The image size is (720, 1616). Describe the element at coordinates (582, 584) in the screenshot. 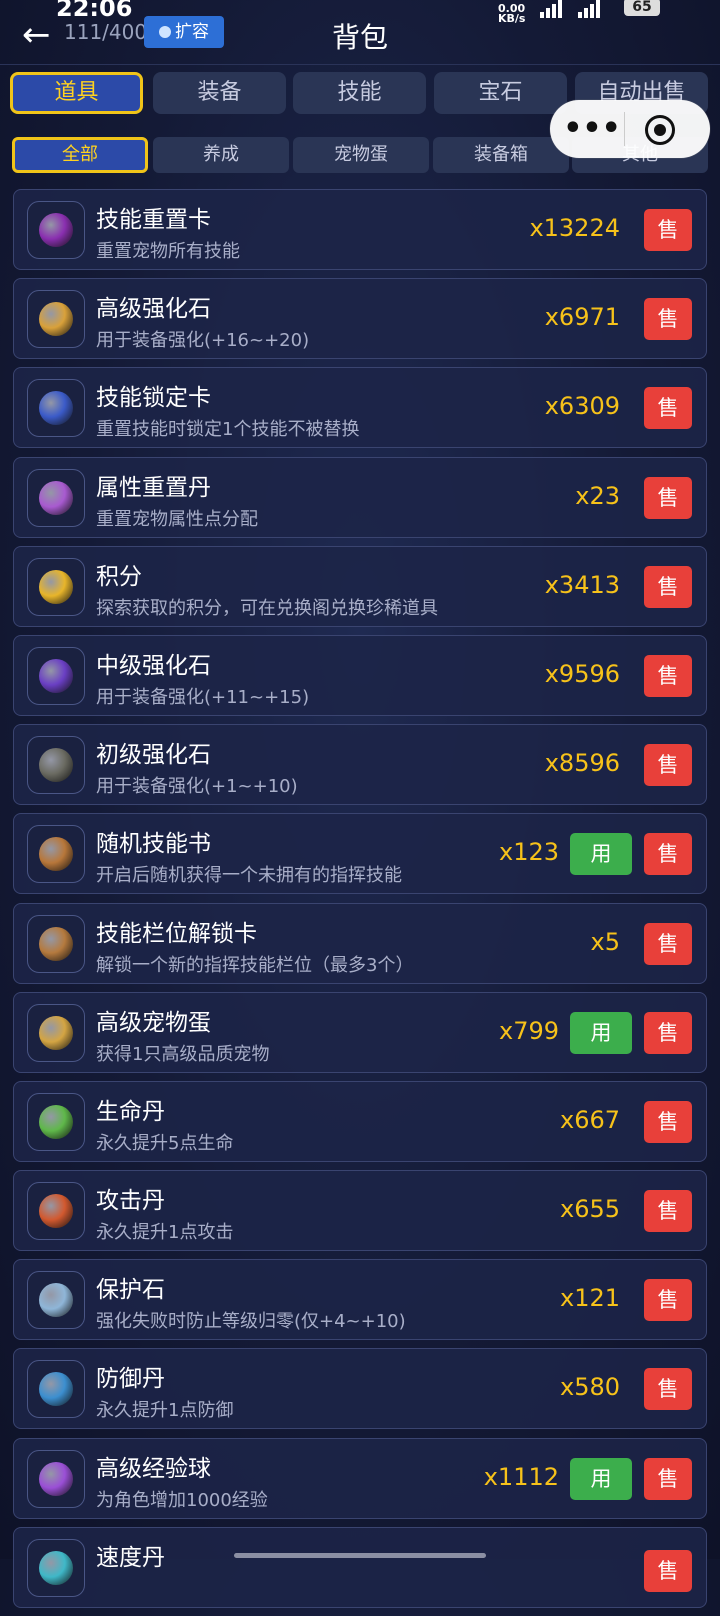

I see `item-quantity: x3413` at that location.